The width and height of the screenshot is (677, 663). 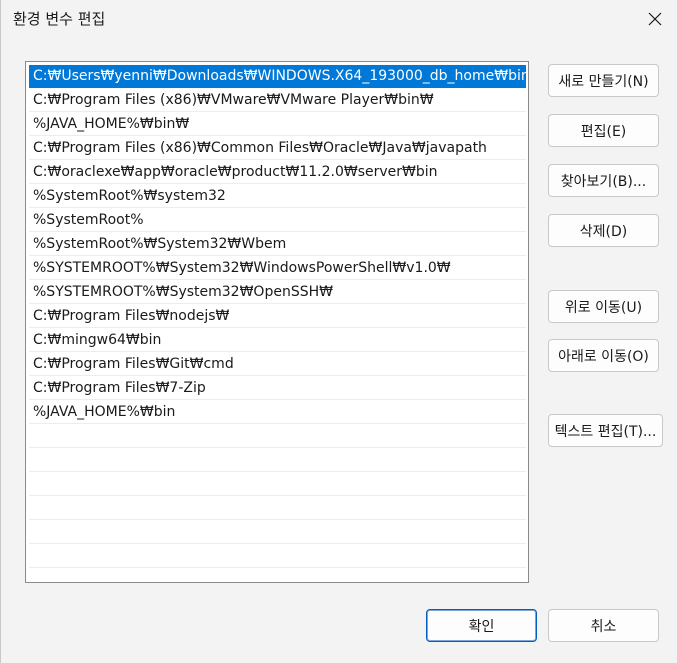 I want to click on list-item: %SystemRoot%₩System32₩Wbem, so click(x=277, y=244).